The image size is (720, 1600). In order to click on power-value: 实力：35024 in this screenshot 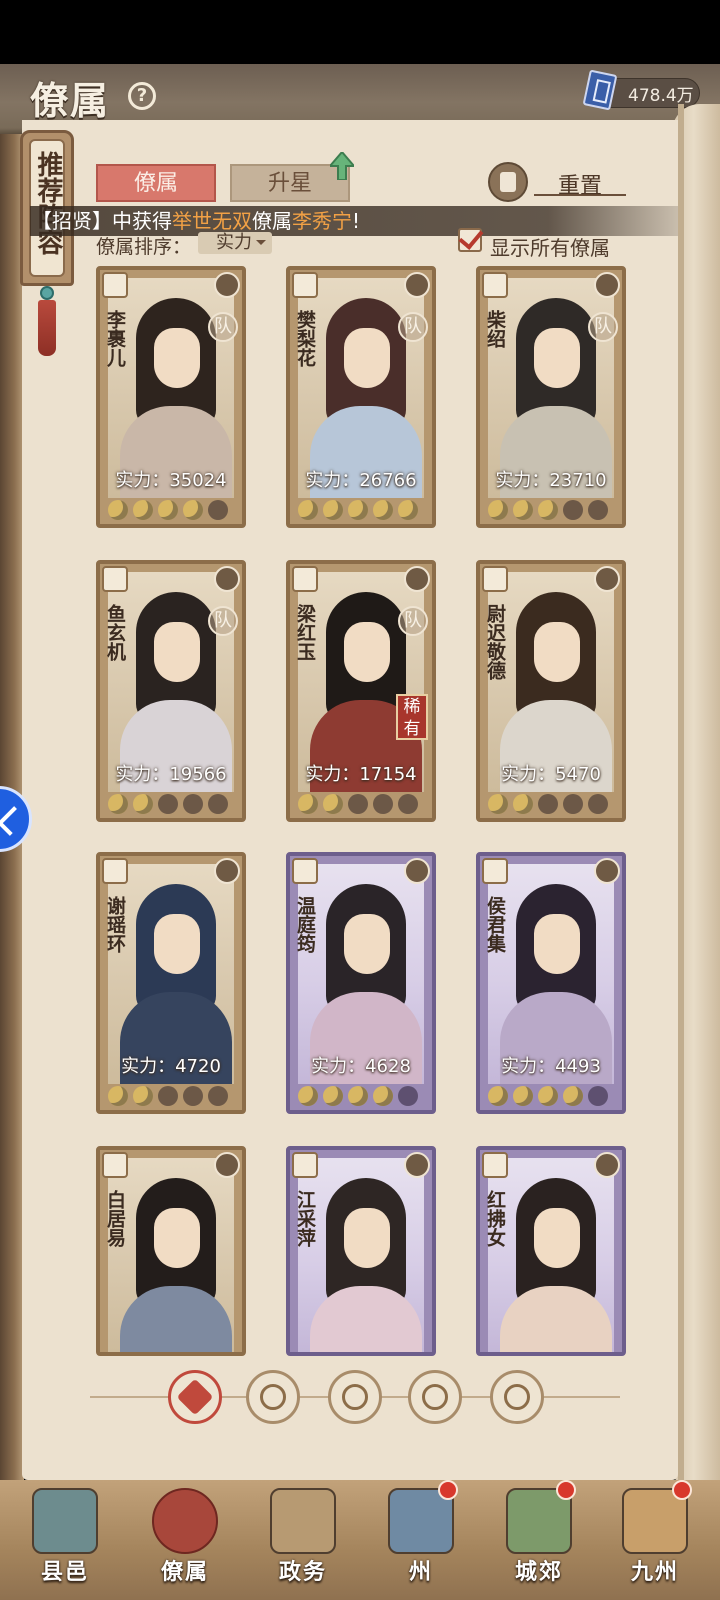, I will do `click(171, 480)`.